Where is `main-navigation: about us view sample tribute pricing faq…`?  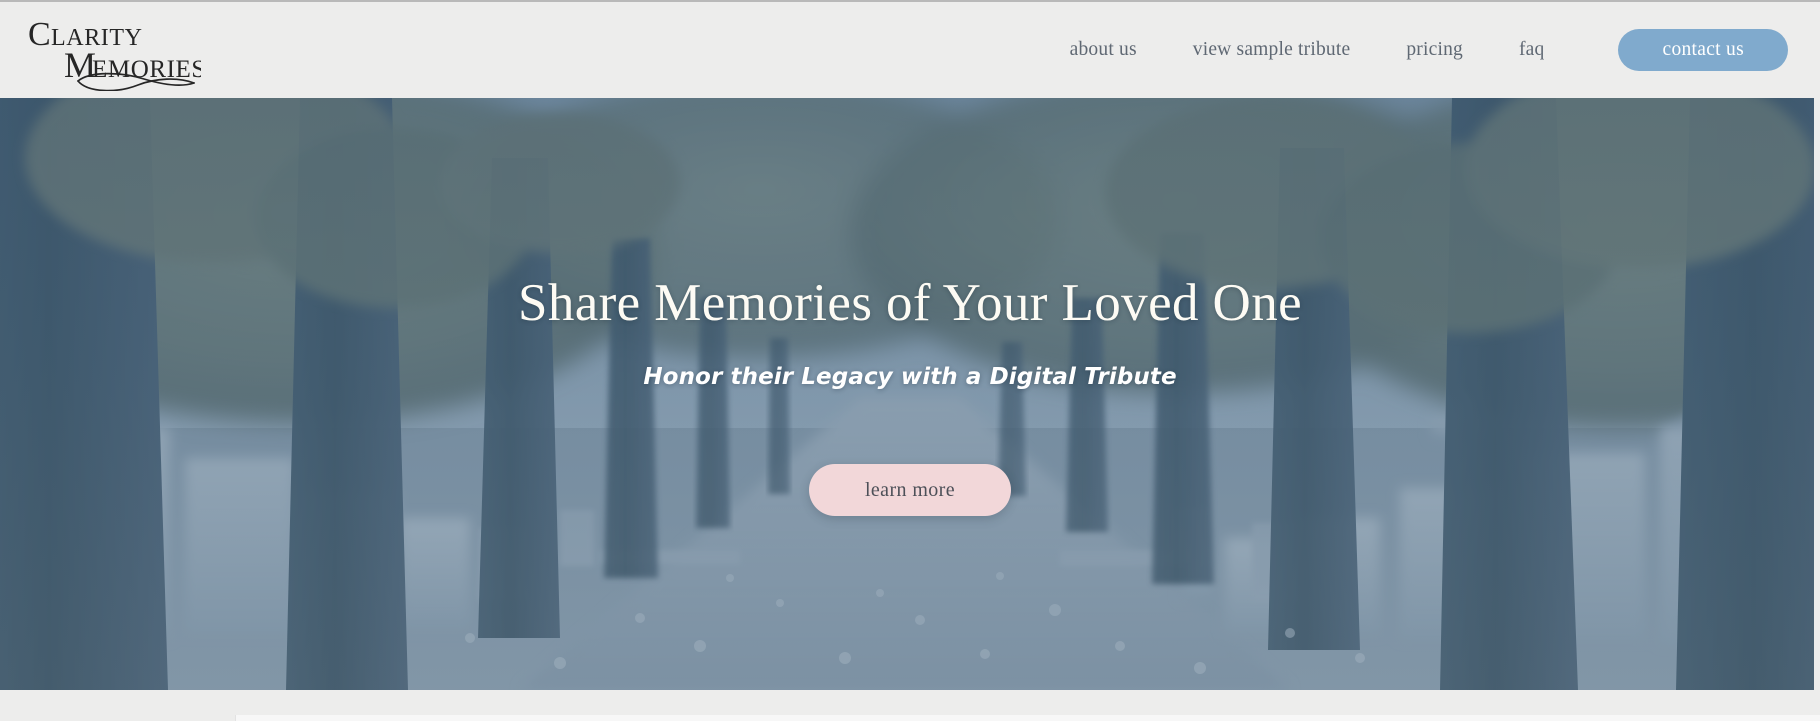 main-navigation: about us view sample tribute pricing faq… is located at coordinates (1429, 50).